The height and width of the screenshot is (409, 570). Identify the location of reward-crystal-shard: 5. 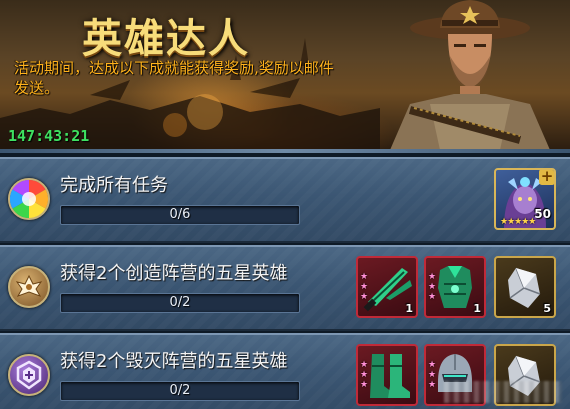
(525, 287).